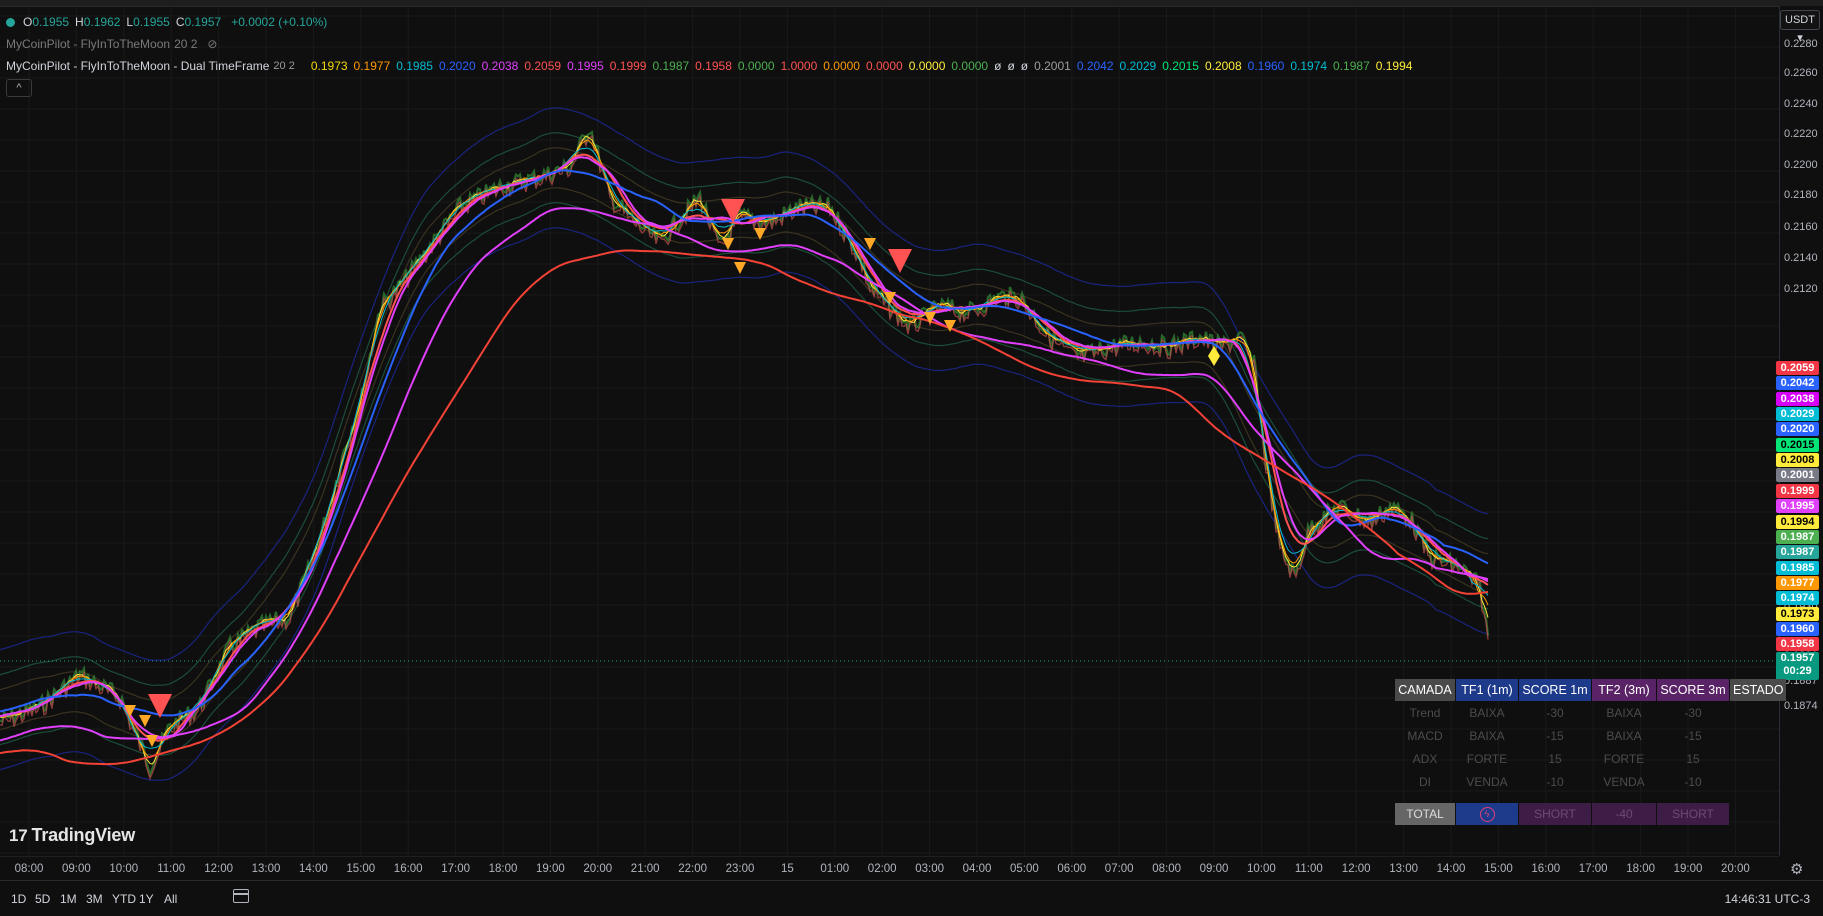 This screenshot has height=916, width=1823. Describe the element at coordinates (1451, 869) in the screenshot. I see `time-tick-label: 14:00` at that location.